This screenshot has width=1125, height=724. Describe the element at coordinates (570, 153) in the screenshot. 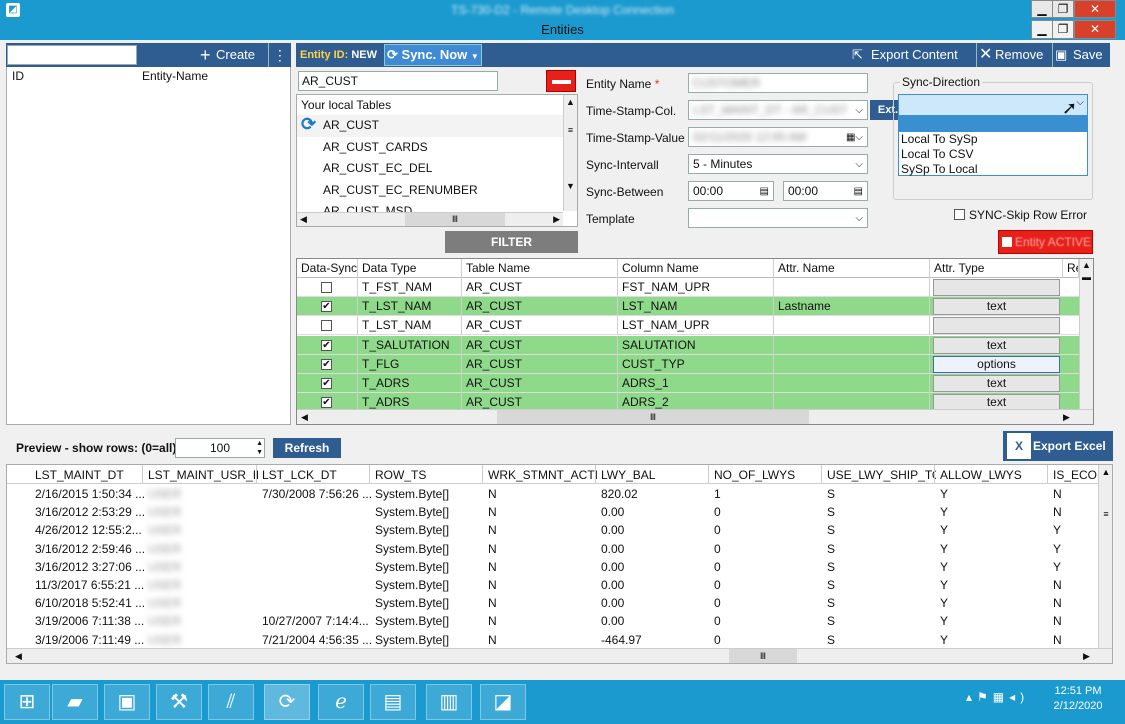

I see `tables-vertical-scrollbar: ▲ ≡ ▼` at that location.